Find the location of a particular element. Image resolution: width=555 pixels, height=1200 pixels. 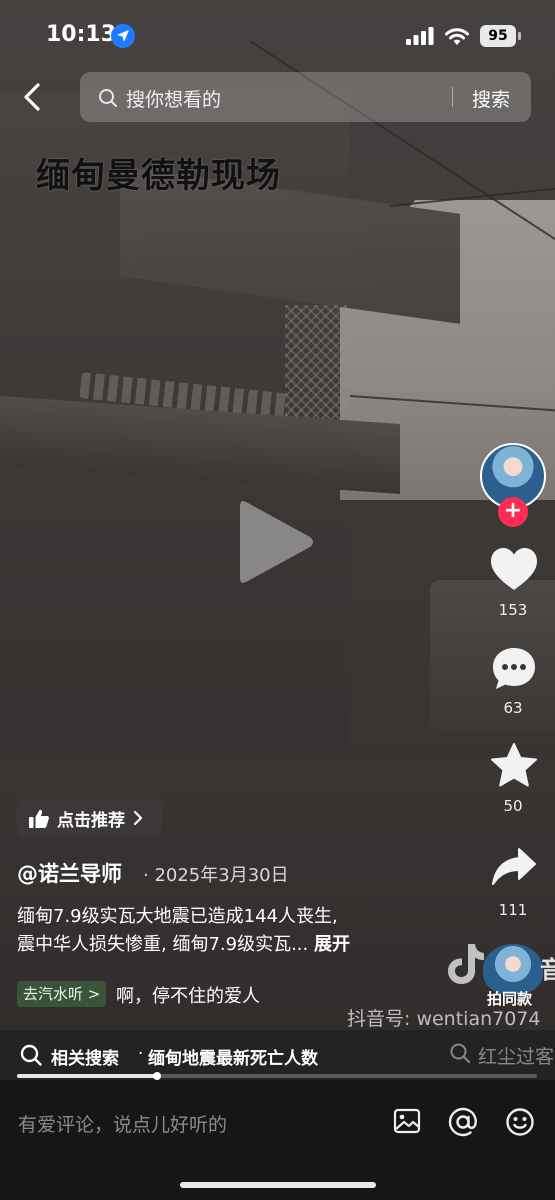

video-progress-bar is located at coordinates (277, 1076).